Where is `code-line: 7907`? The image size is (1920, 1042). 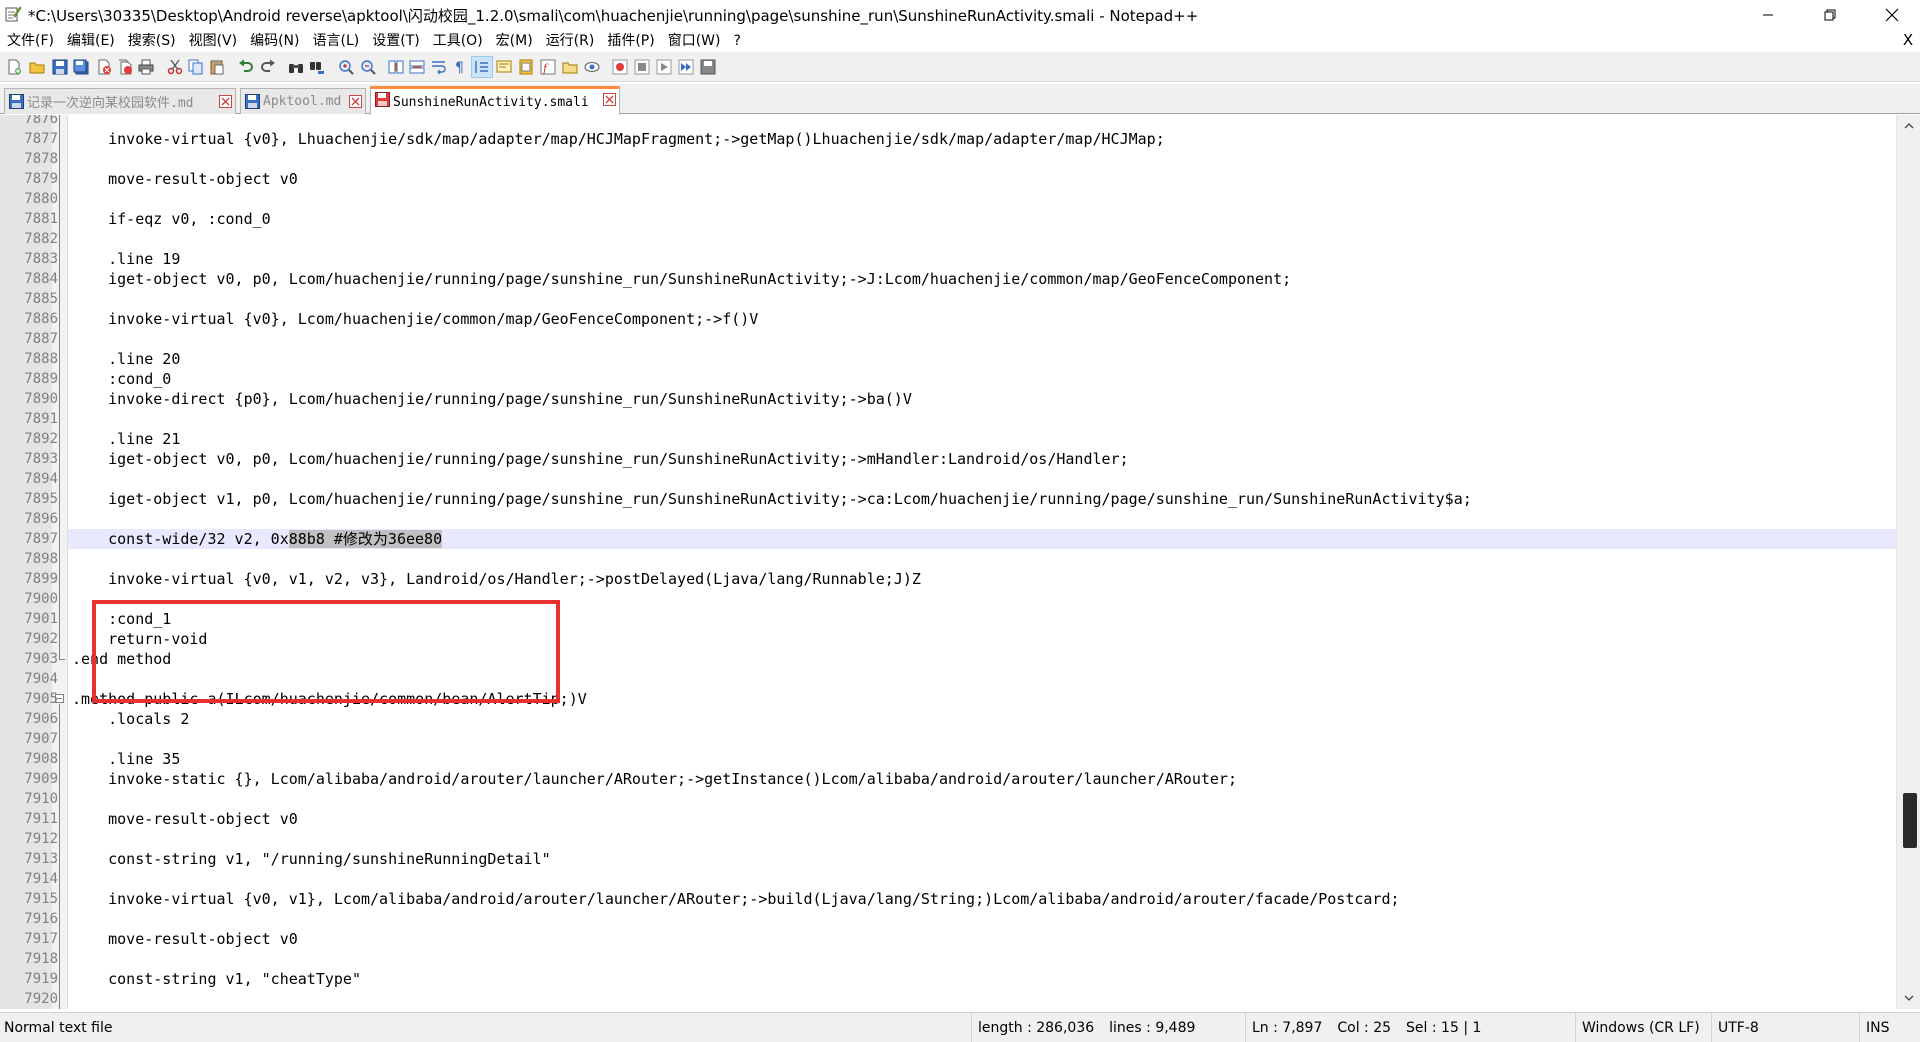
code-line: 7907 is located at coordinates (960, 739).